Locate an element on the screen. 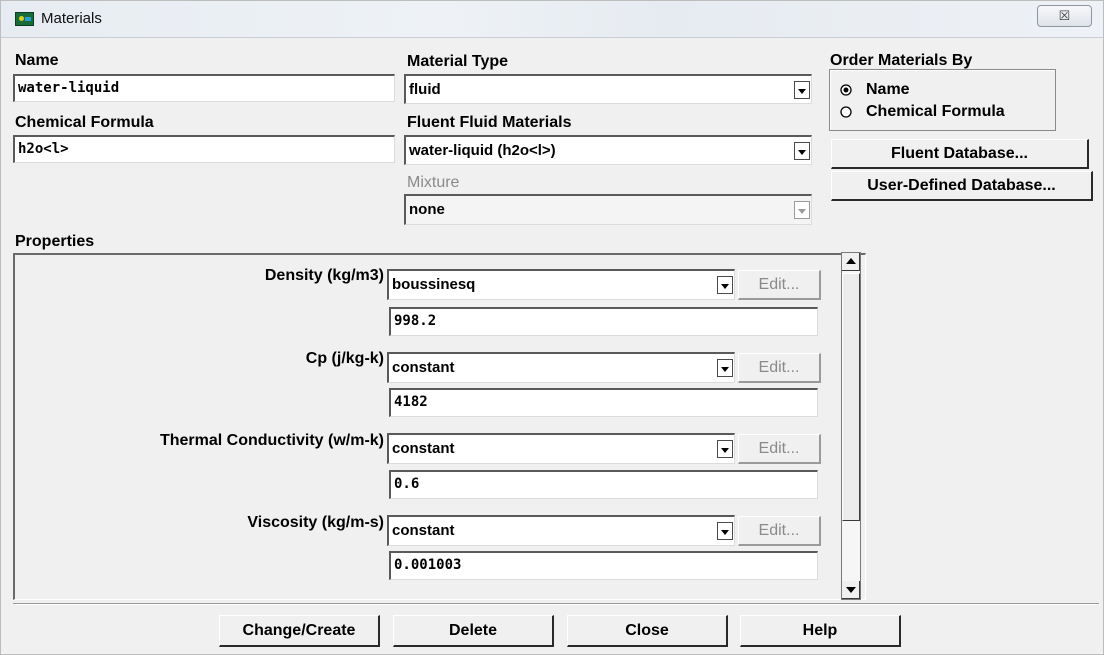 The width and height of the screenshot is (1104, 655). cp-method-dropdown: constant is located at coordinates (561, 367).